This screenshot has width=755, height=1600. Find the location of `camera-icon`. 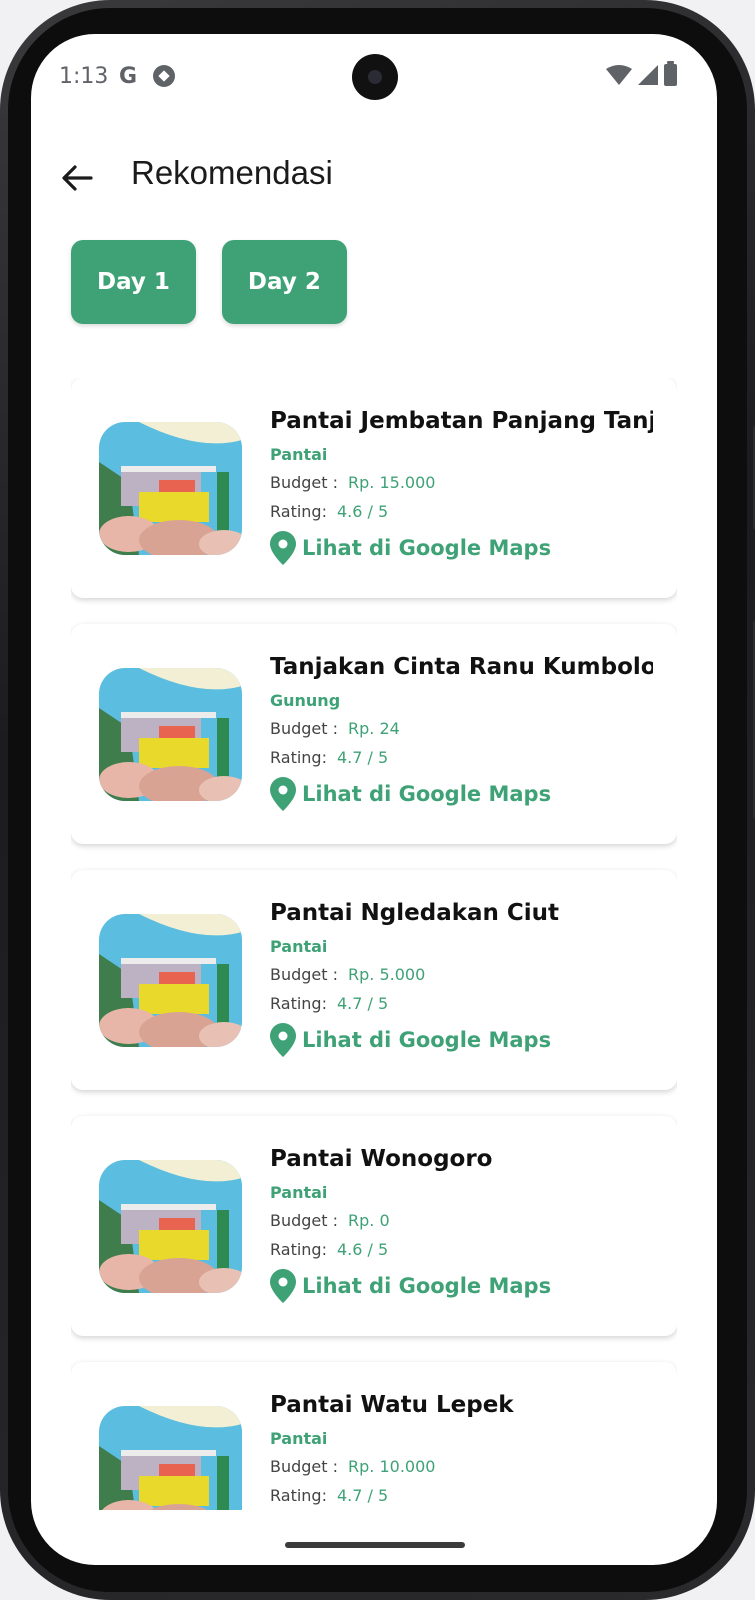

camera-icon is located at coordinates (375, 77).